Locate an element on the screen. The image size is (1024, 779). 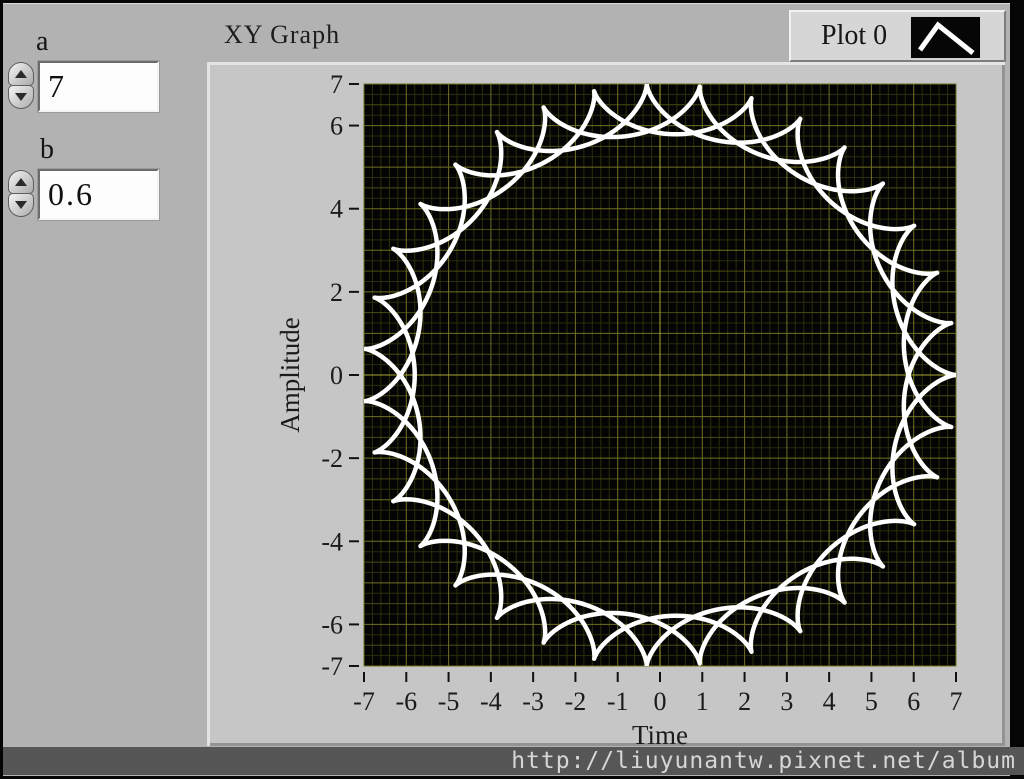
control-a-field: 7 is located at coordinates (98, 86).